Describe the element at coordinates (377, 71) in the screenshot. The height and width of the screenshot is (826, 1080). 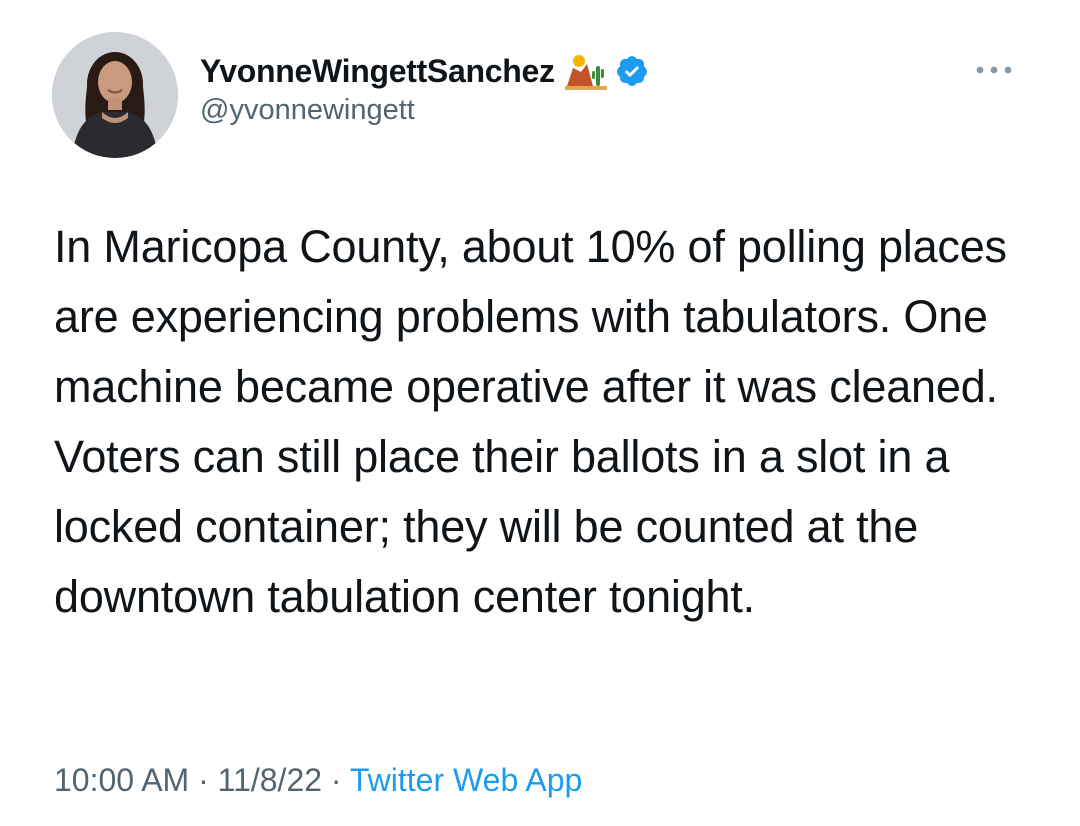
I see `display-name: YvonneWingettSanchez` at that location.